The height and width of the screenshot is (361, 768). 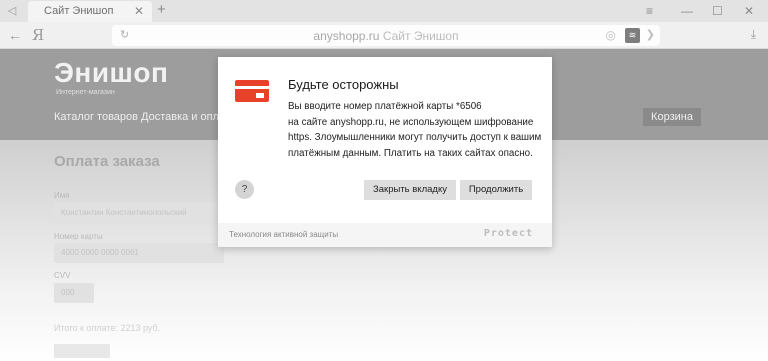 What do you see at coordinates (283, 234) in the screenshot?
I see `footer-text: Технология активной защиты` at bounding box center [283, 234].